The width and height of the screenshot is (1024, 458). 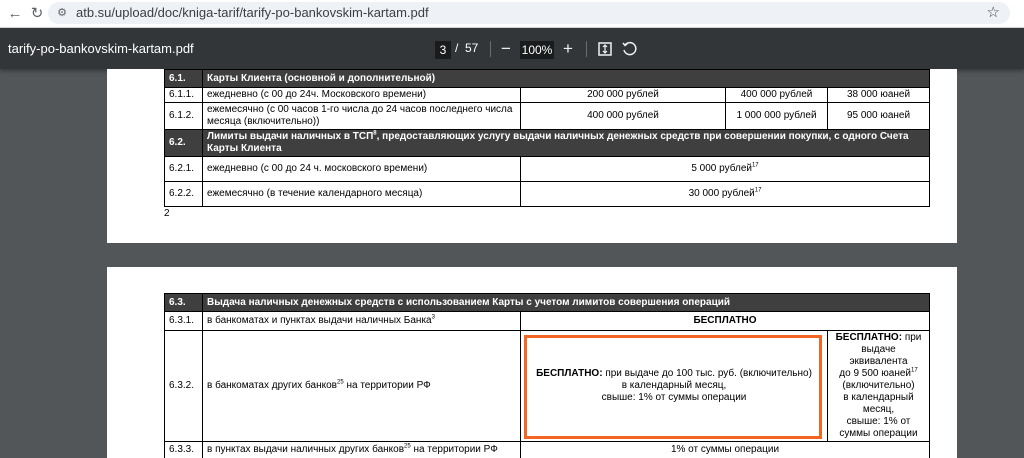 What do you see at coordinates (725, 449) in the screenshot?
I see `table-cell: 1% от суммы операции` at bounding box center [725, 449].